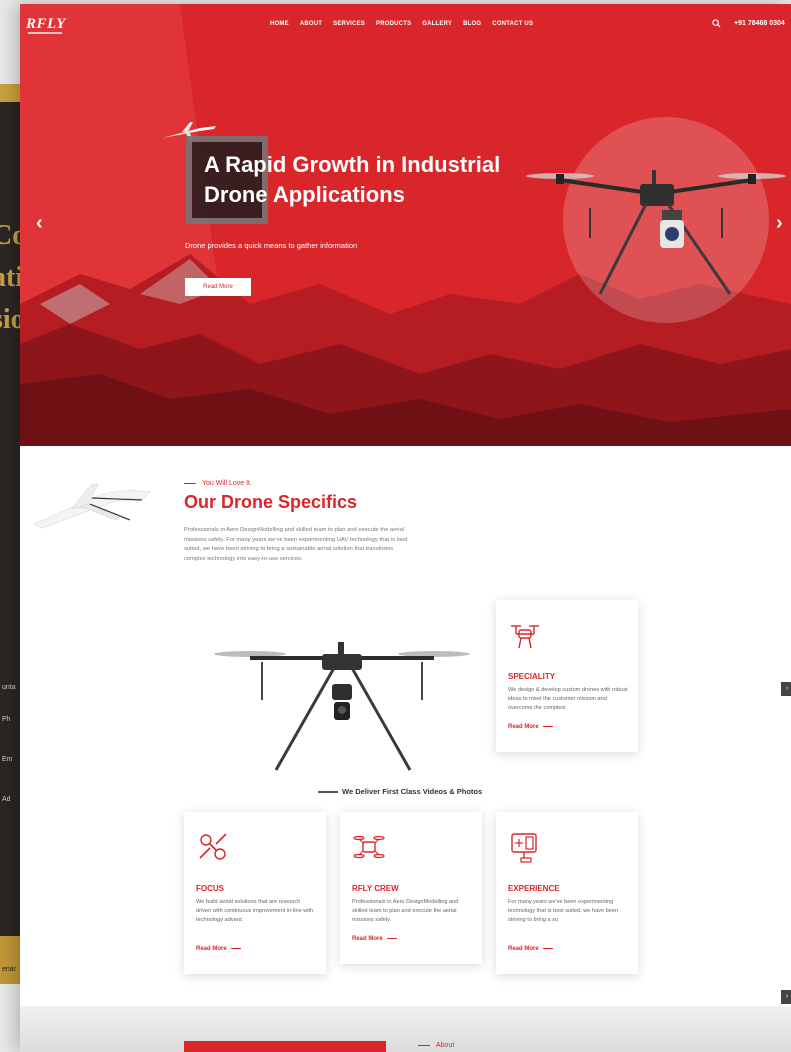  What do you see at coordinates (342, 706) in the screenshot?
I see `center-quadcopter-image` at bounding box center [342, 706].